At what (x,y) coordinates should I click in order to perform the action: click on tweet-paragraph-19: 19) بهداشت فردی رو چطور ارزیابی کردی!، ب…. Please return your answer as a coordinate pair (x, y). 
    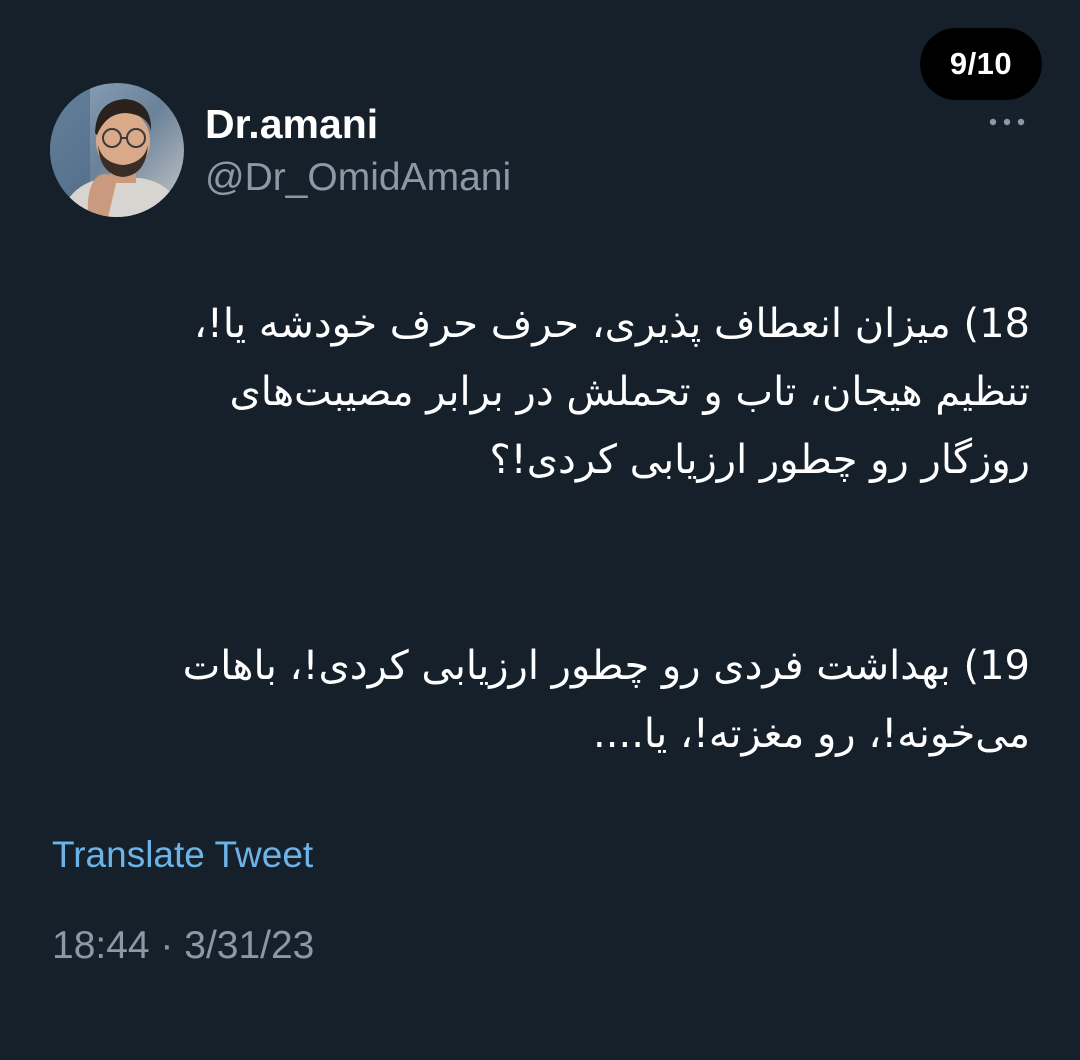
    Looking at the image, I should click on (535, 700).